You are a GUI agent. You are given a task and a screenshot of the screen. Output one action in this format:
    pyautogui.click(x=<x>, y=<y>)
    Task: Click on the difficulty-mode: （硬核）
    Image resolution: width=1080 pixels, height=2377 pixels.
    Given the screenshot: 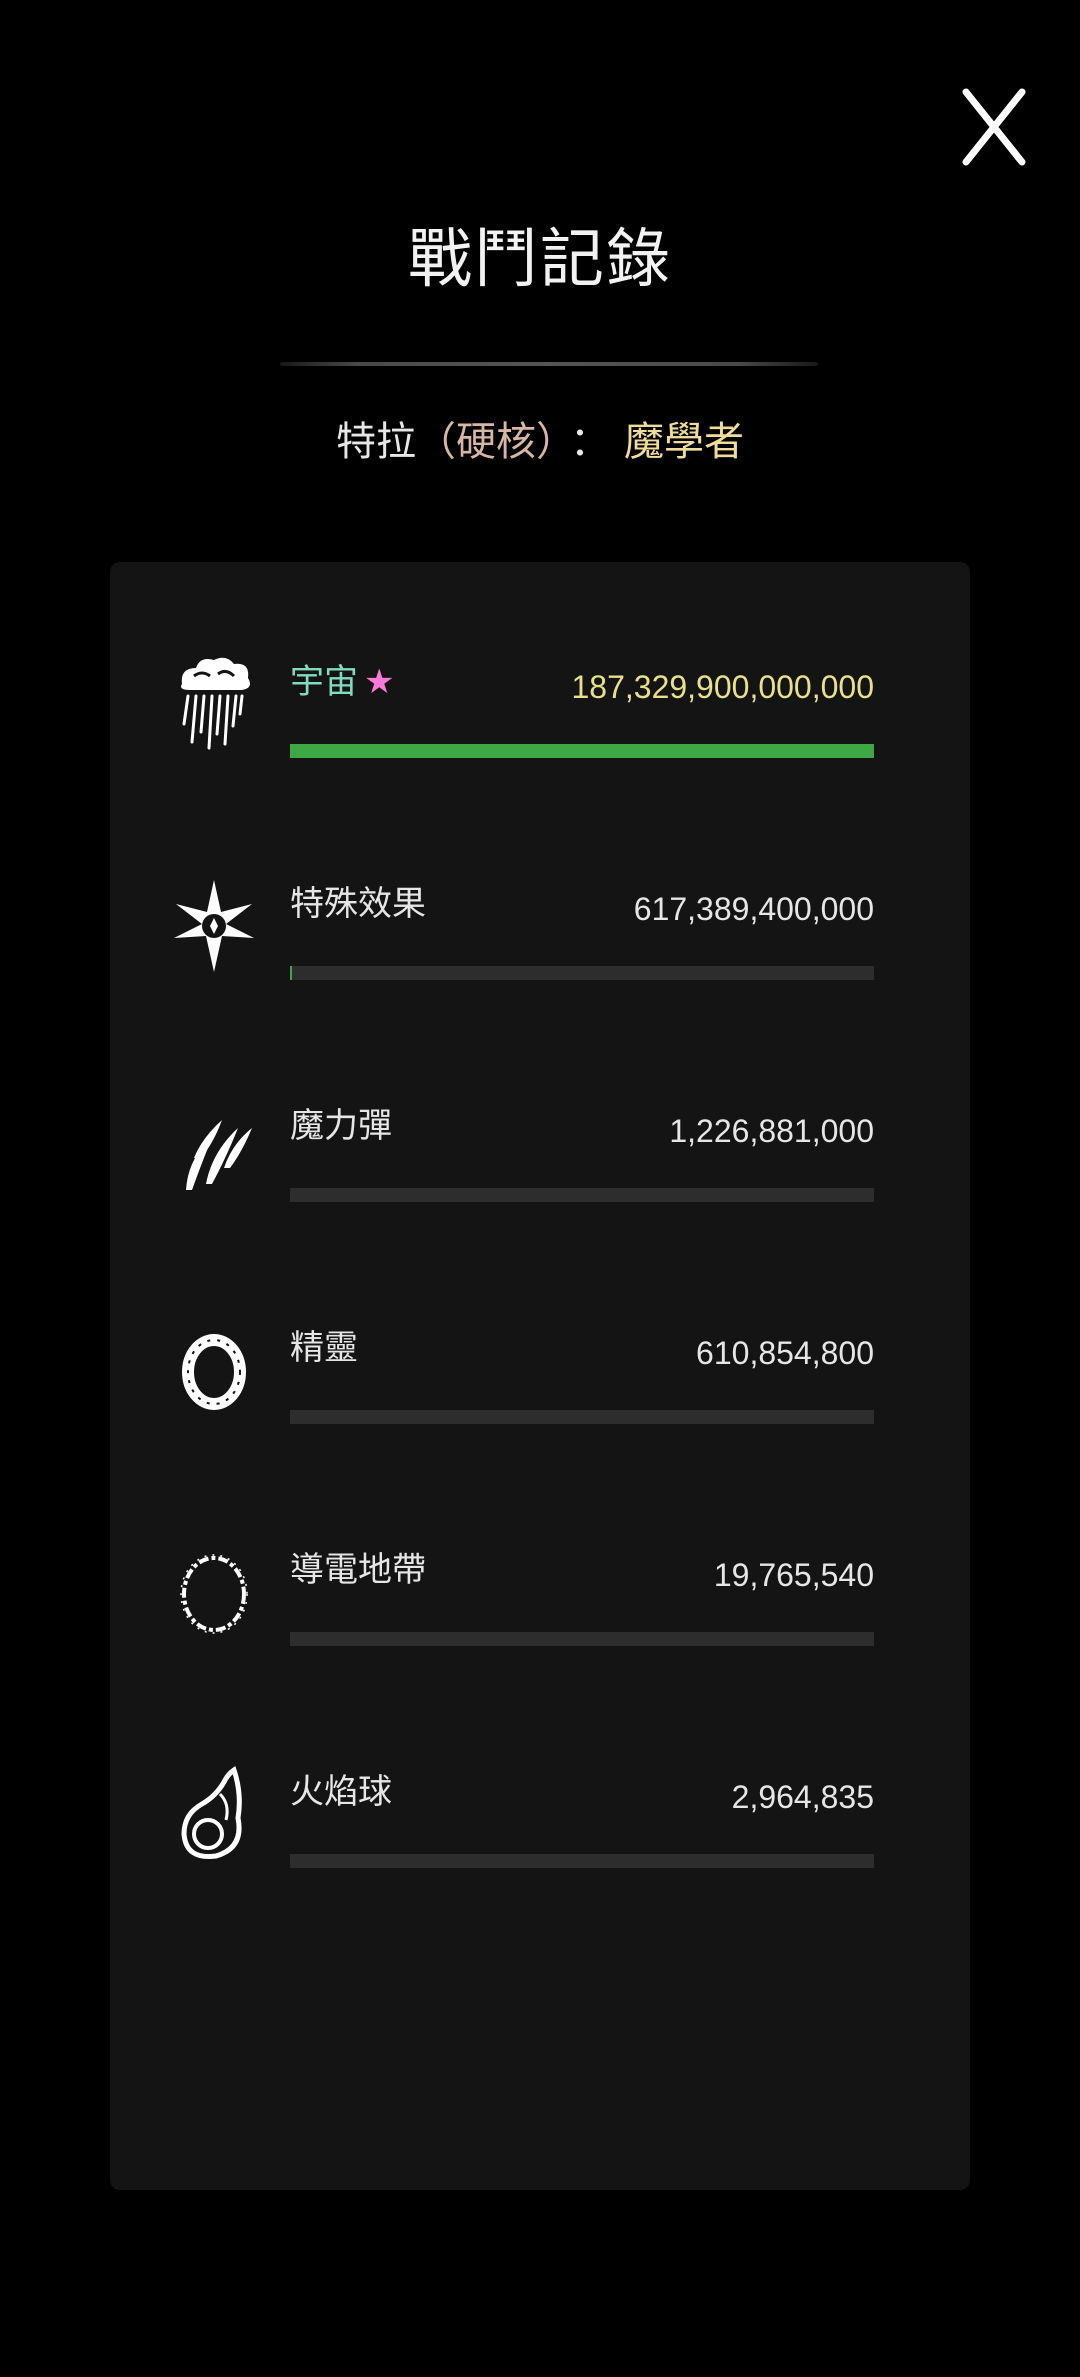 What is the action you would take?
    pyautogui.click(x=486, y=442)
    